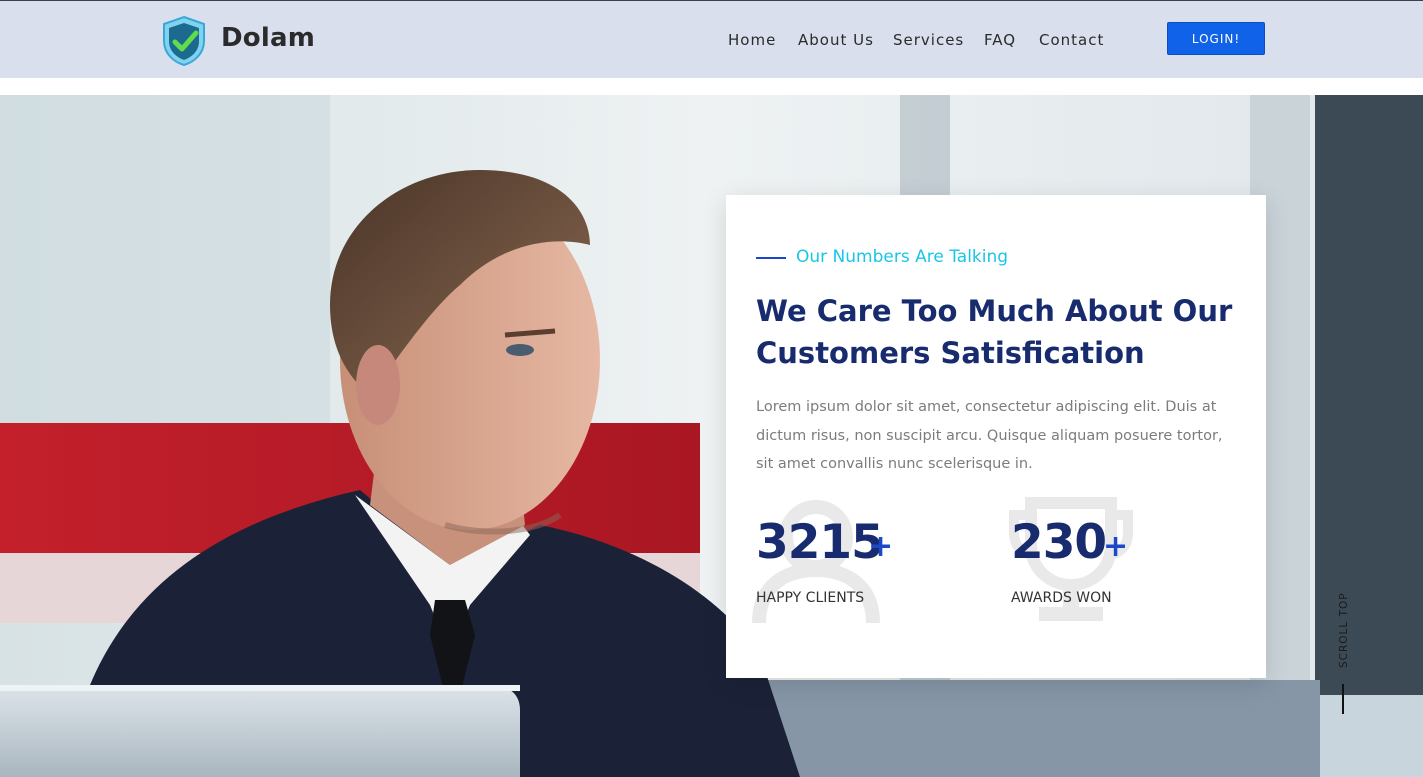  Describe the element at coordinates (1059, 542) in the screenshot. I see `stat-value: 230` at that location.